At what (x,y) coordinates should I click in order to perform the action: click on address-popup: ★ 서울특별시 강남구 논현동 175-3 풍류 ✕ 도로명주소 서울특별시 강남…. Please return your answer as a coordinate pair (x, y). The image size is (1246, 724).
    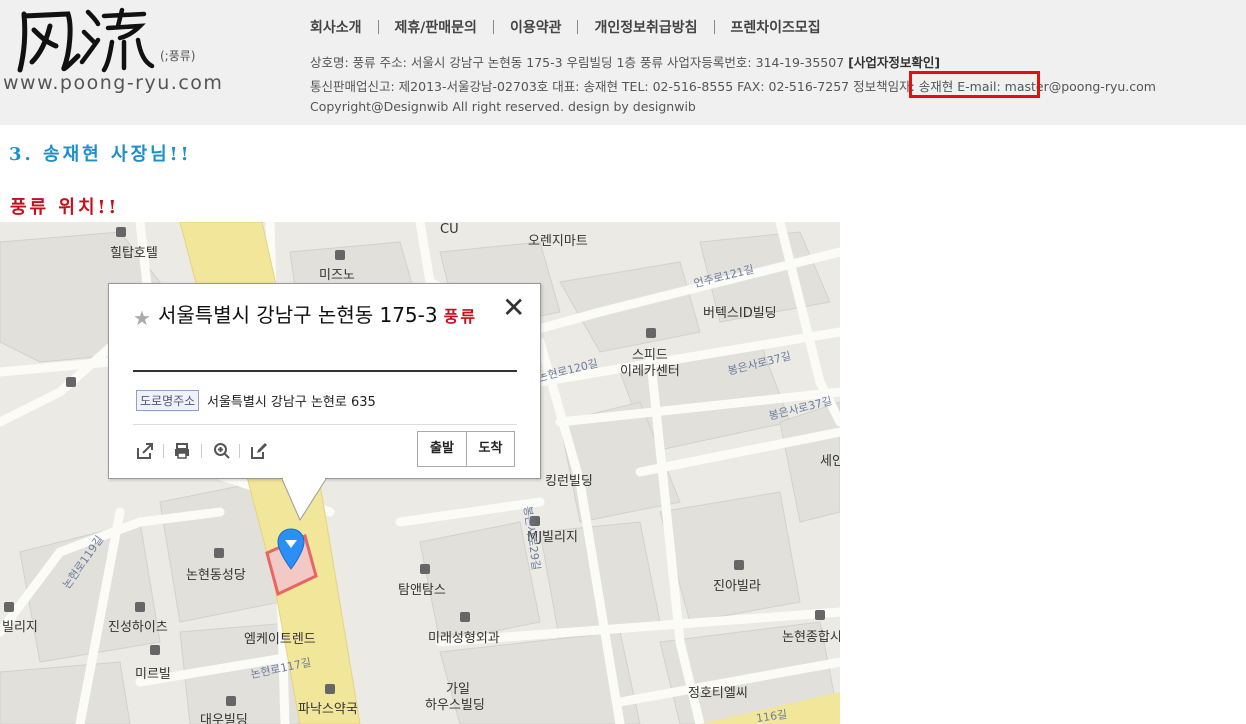
    Looking at the image, I should click on (324, 381).